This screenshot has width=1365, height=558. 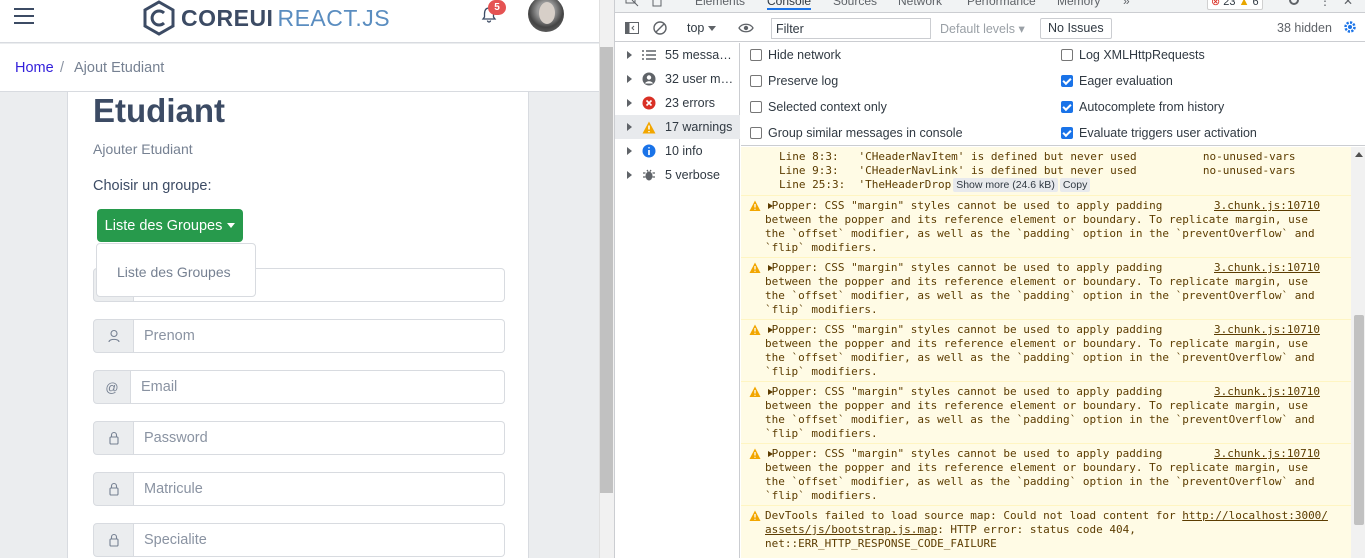 What do you see at coordinates (159, 110) in the screenshot?
I see `page-title: Etudiant` at bounding box center [159, 110].